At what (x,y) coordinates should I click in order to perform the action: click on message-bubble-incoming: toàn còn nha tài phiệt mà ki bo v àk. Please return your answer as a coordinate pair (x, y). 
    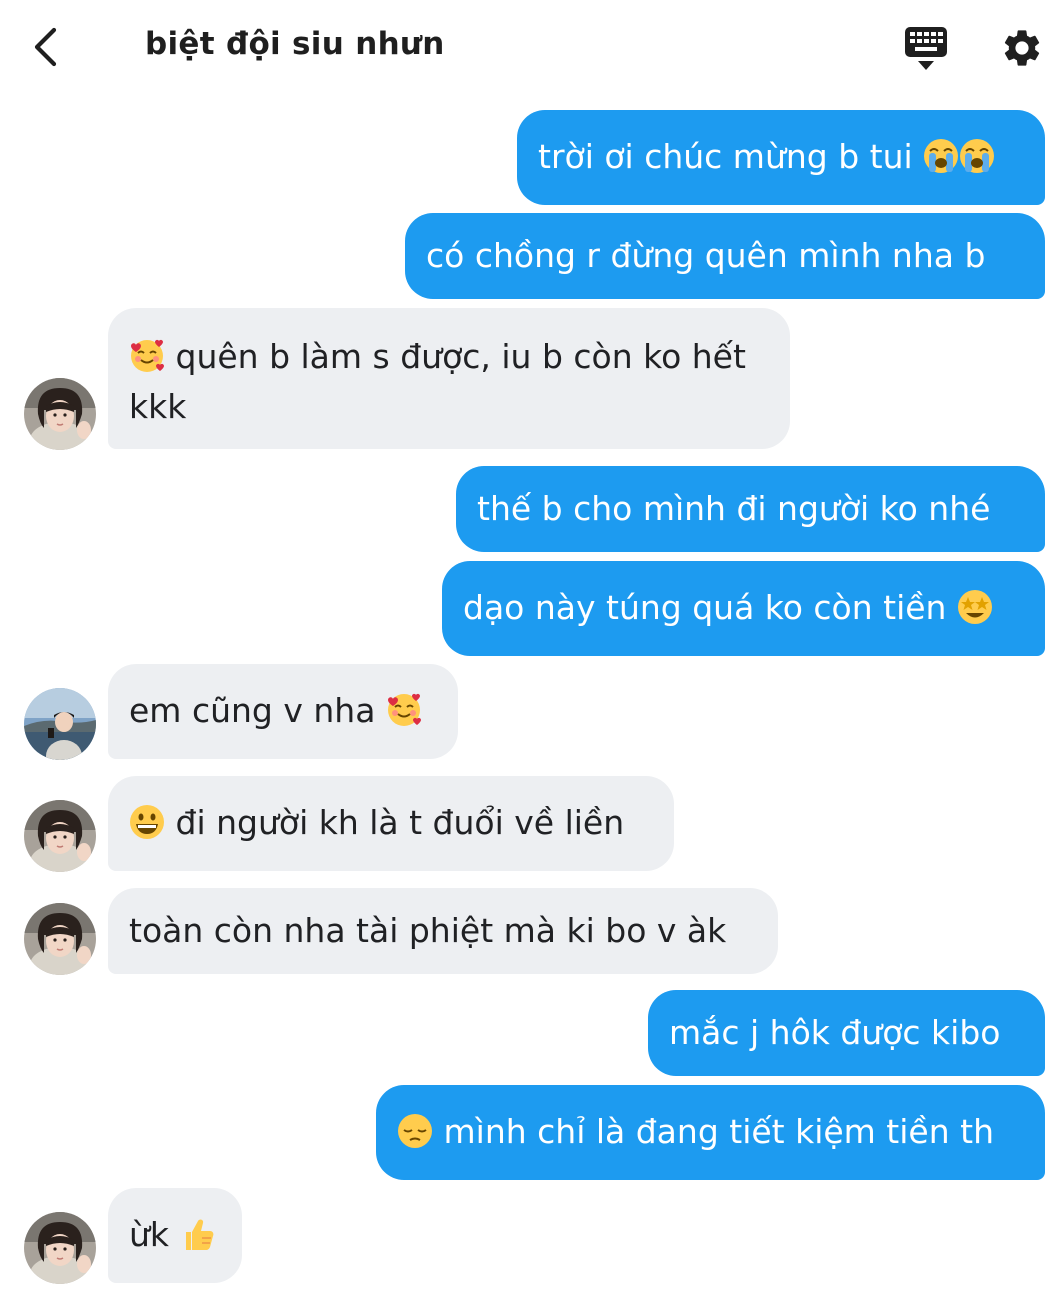
    Looking at the image, I should click on (443, 931).